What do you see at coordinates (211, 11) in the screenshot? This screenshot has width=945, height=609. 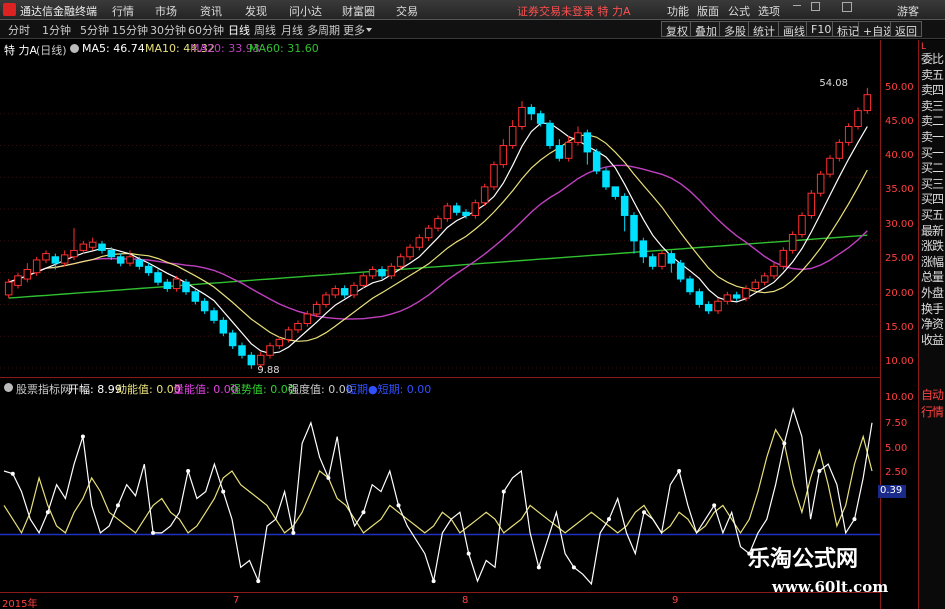 I see `menu-news: 资讯` at bounding box center [211, 11].